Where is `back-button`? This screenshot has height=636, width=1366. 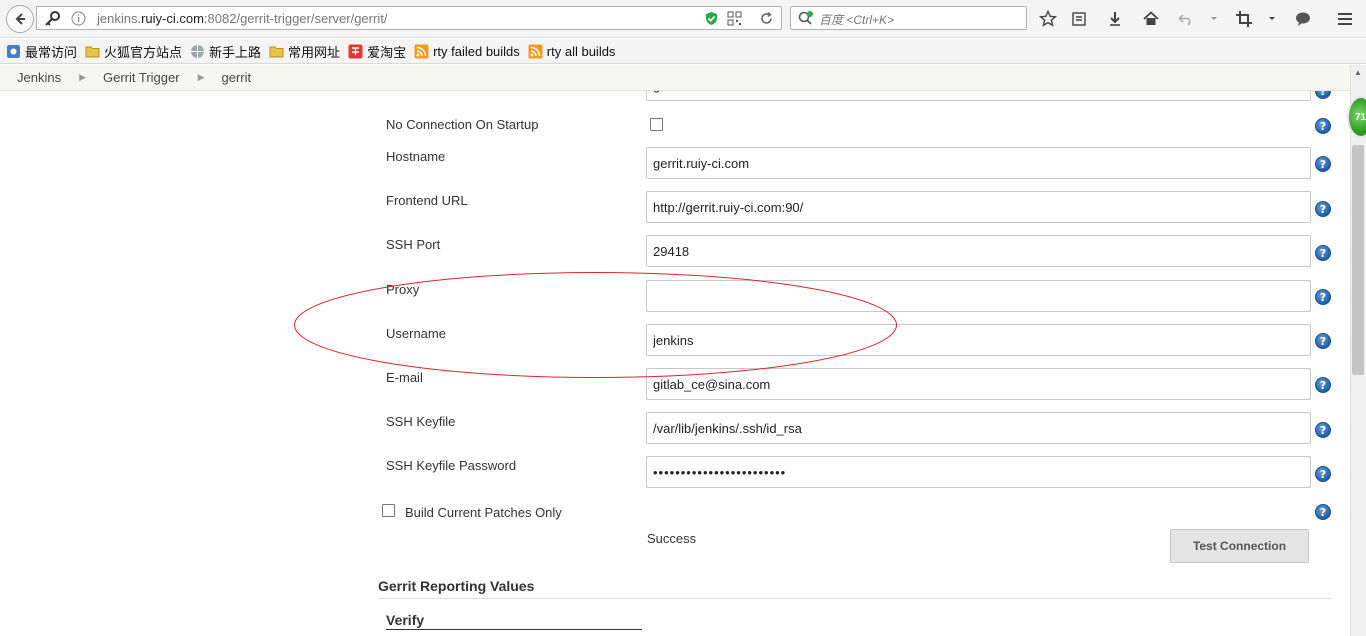 back-button is located at coordinates (20, 19).